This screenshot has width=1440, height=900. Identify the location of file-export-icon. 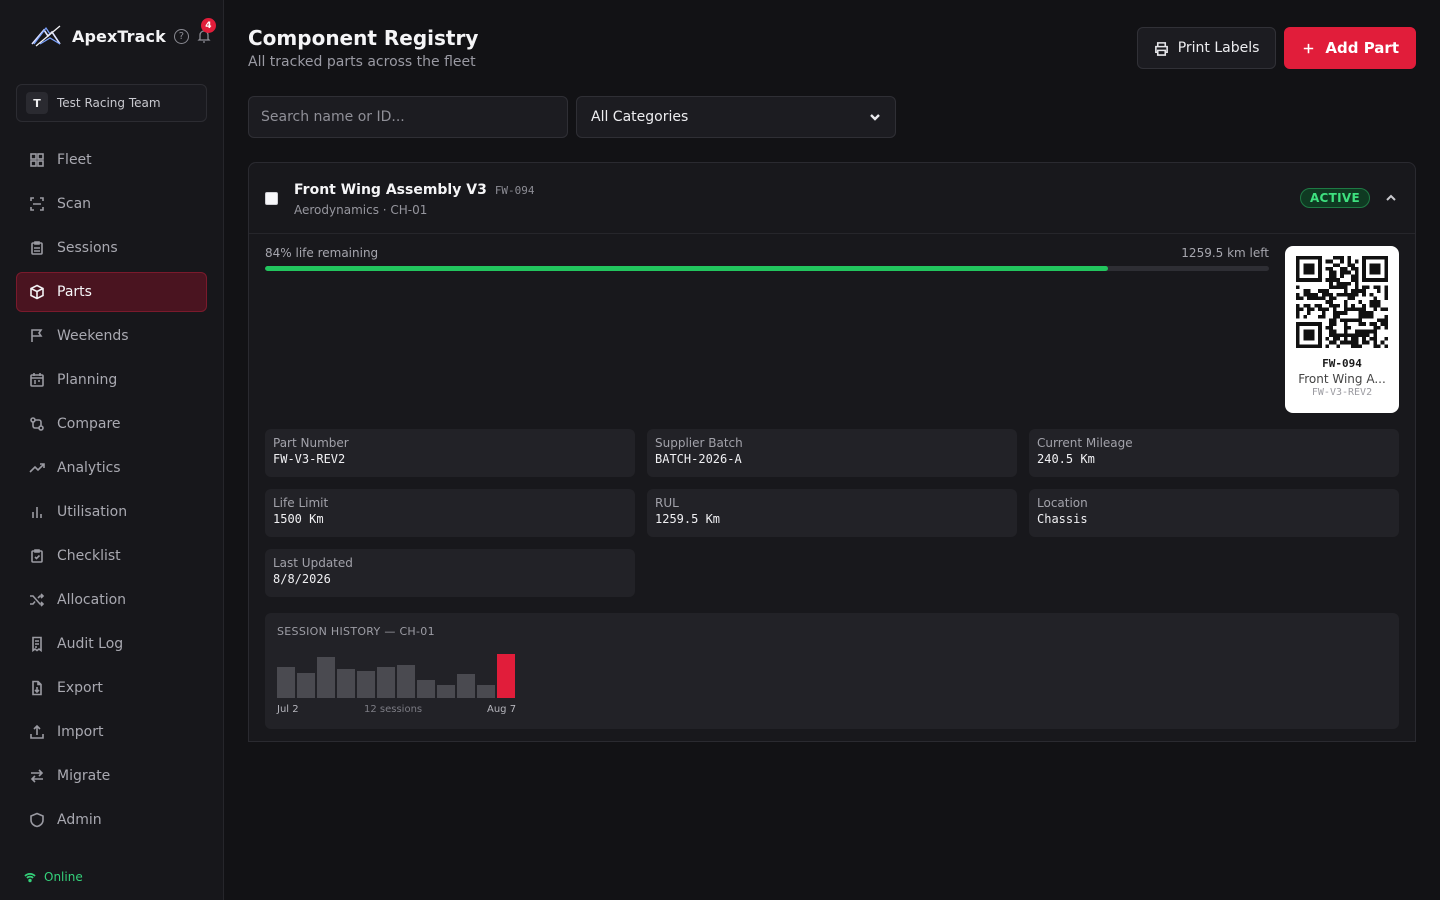
(37, 688).